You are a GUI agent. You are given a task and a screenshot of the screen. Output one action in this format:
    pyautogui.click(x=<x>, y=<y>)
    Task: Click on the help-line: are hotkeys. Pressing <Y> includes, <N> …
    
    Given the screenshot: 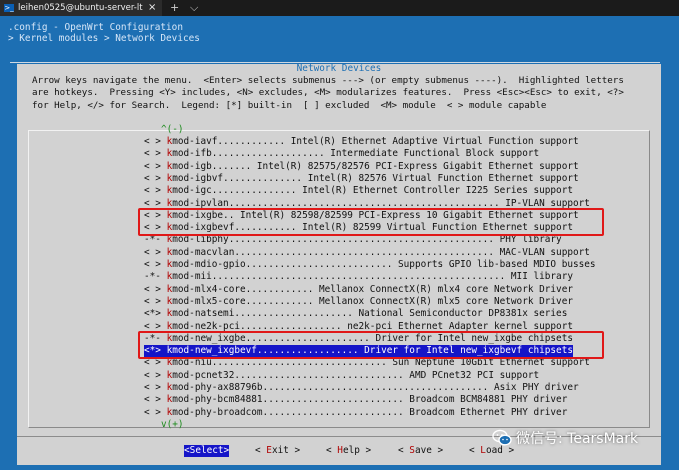 What is the action you would take?
    pyautogui.click(x=328, y=93)
    